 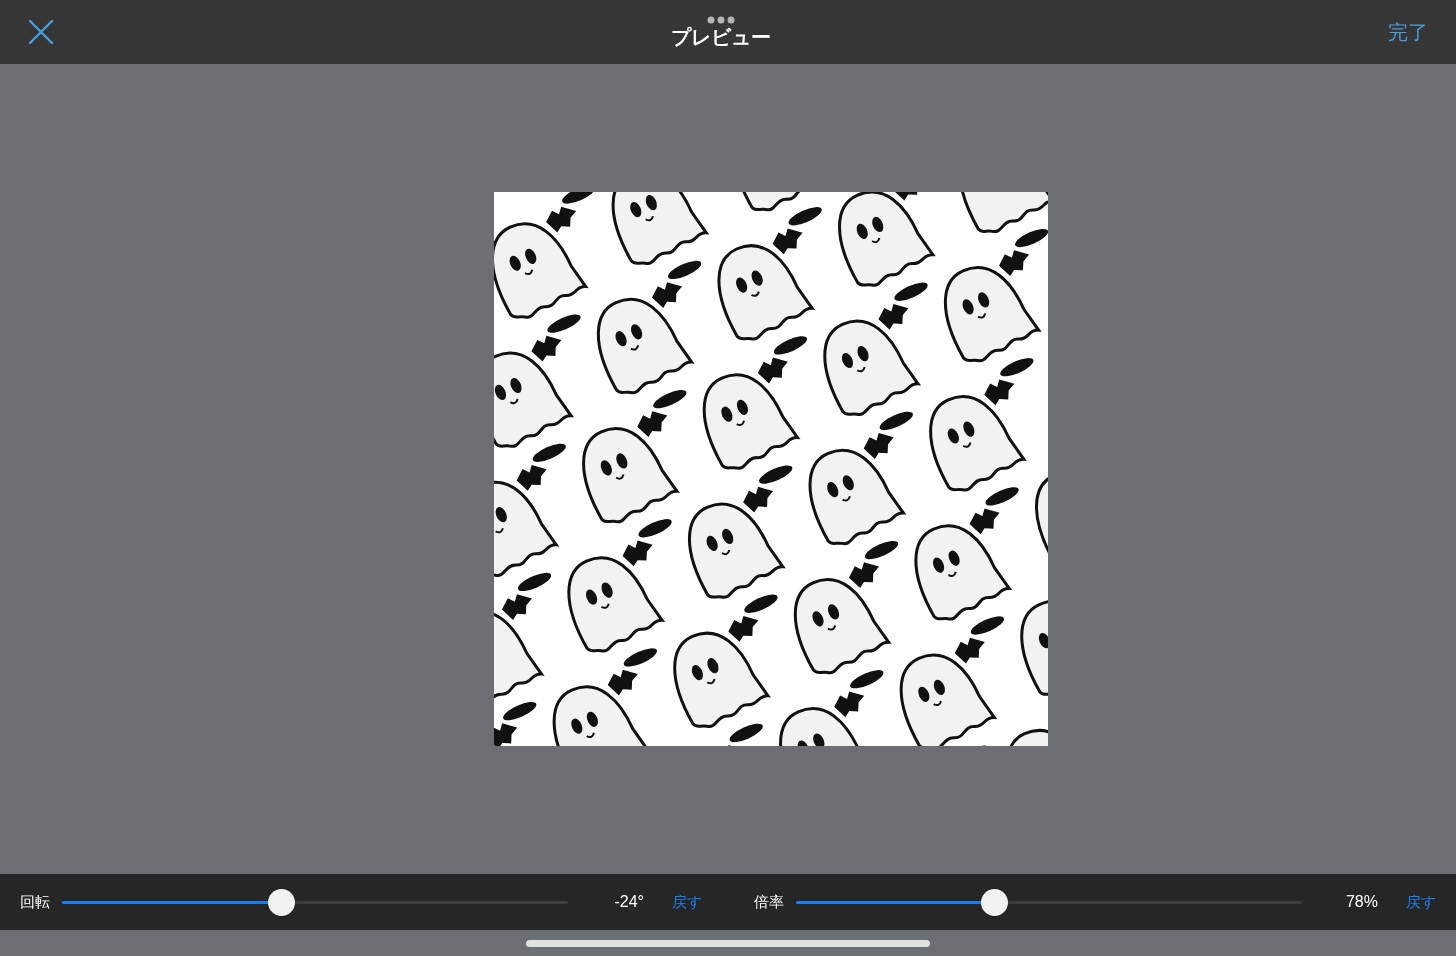 What do you see at coordinates (721, 36) in the screenshot?
I see `screen-title: プレビュー` at bounding box center [721, 36].